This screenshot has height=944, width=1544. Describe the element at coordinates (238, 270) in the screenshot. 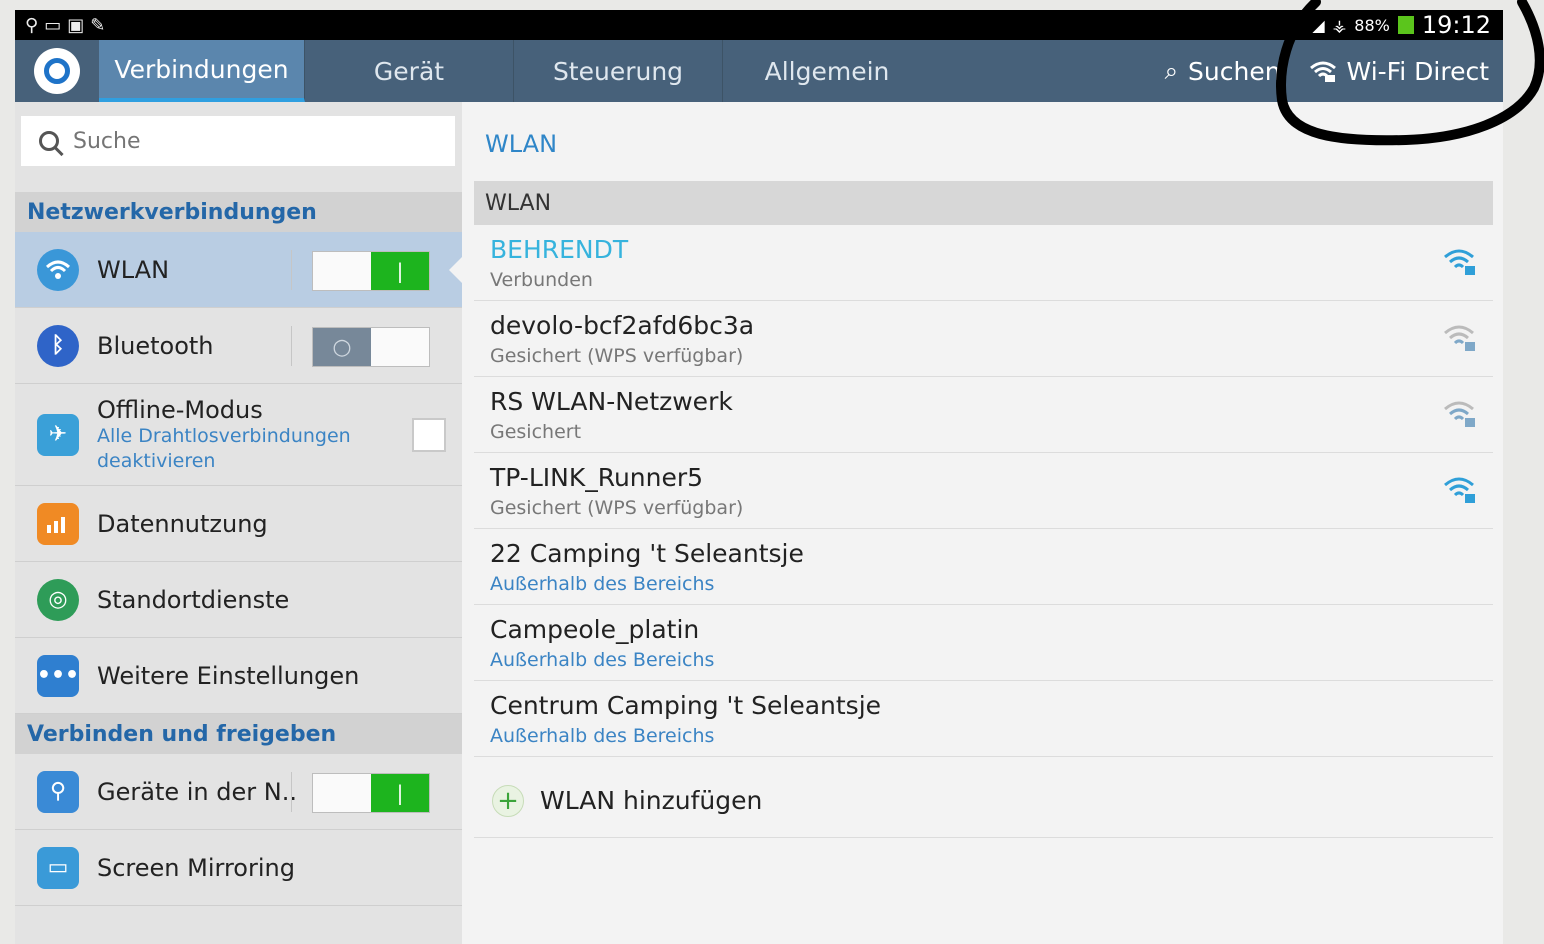

I see `sidebar-item-wlan: WLAN |` at that location.